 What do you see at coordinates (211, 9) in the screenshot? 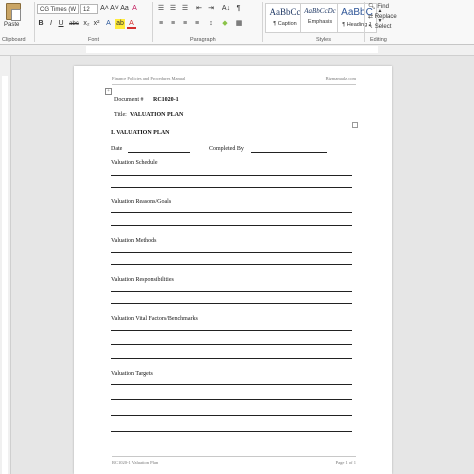
I see `increase-indent-button: ⇥` at bounding box center [211, 9].